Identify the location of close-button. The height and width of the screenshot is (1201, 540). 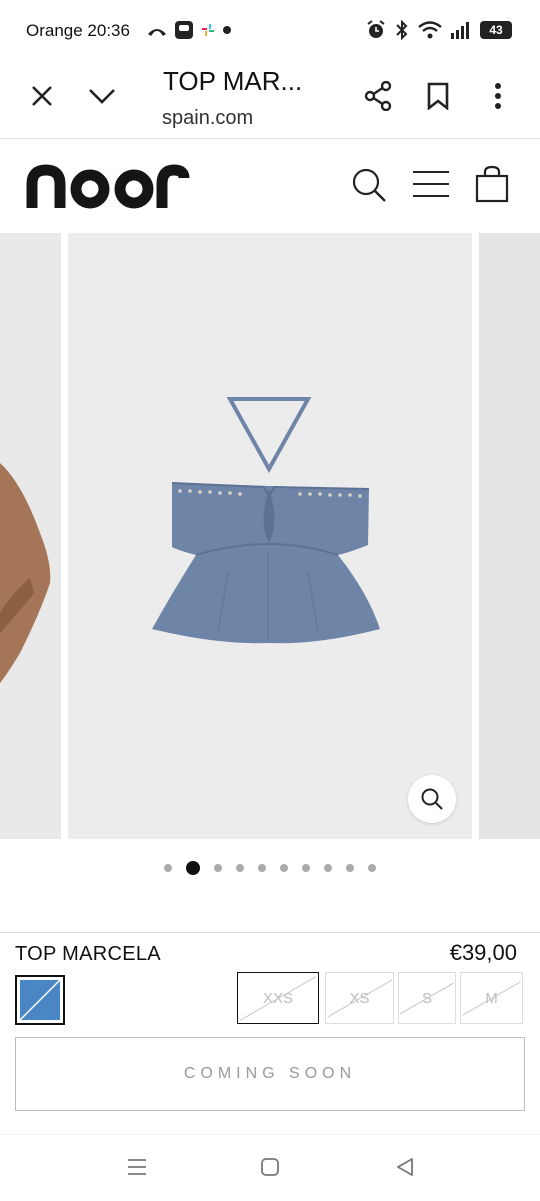
(42, 96).